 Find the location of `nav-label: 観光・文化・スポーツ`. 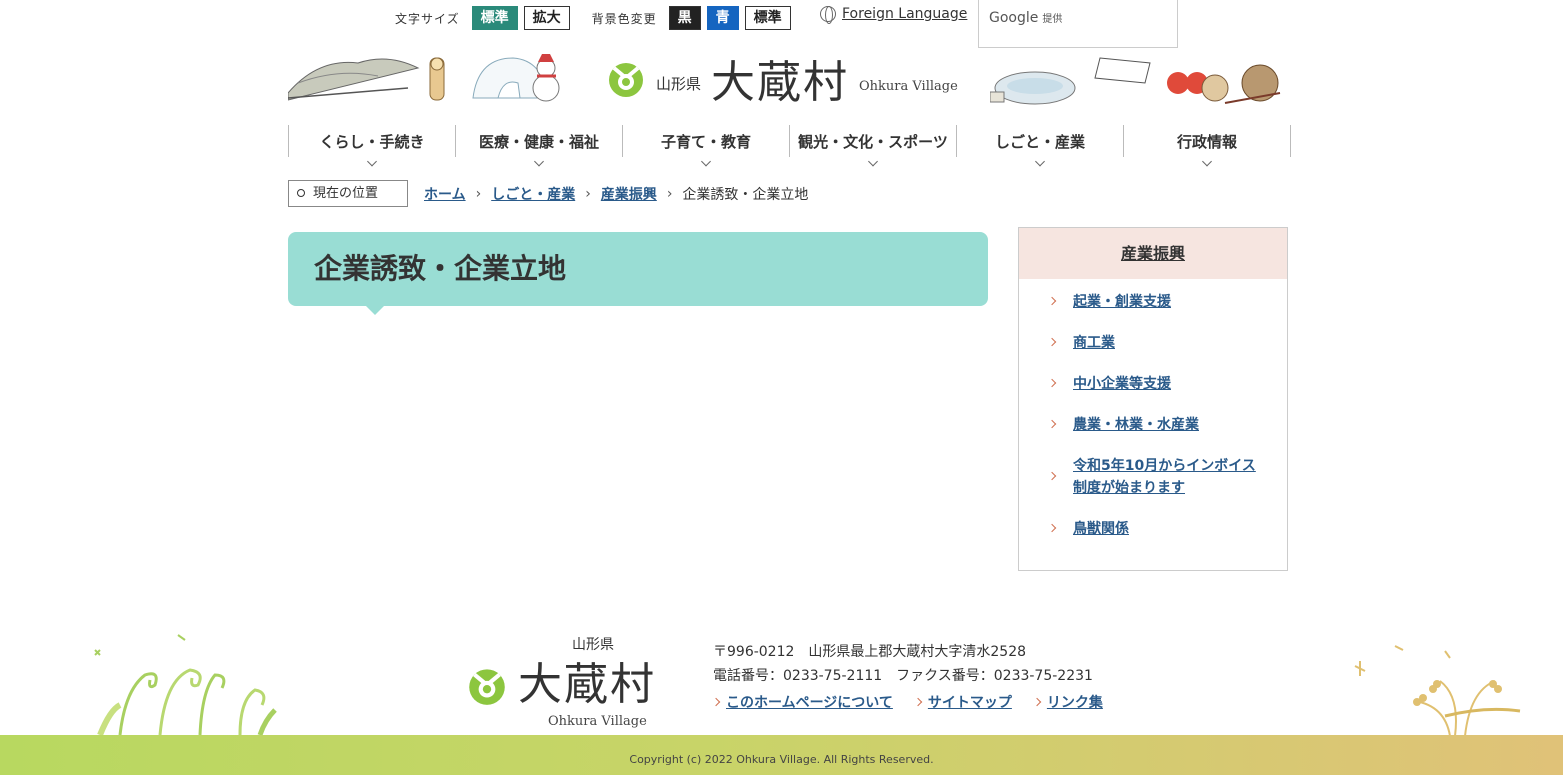

nav-label: 観光・文化・スポーツ is located at coordinates (873, 142).